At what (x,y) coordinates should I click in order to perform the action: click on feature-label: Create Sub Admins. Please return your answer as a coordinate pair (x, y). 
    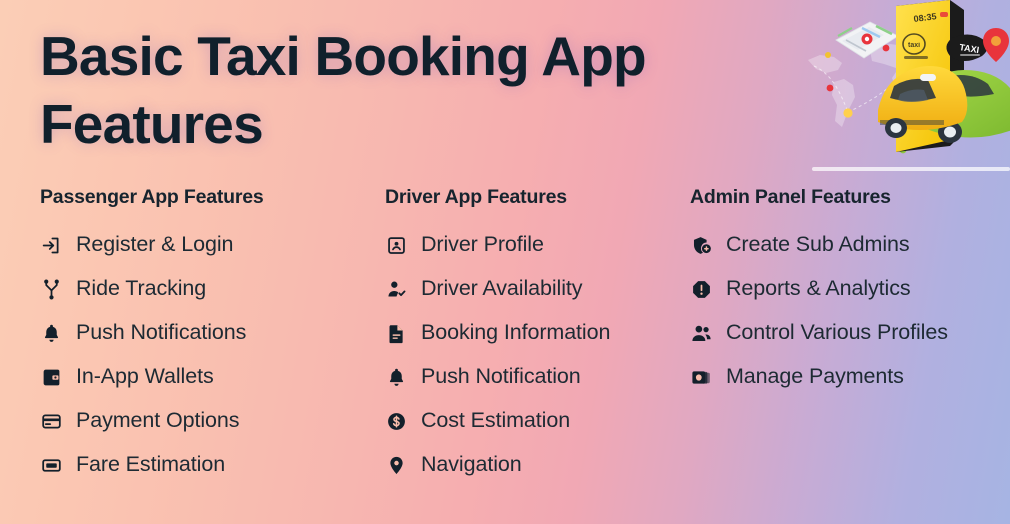
    Looking at the image, I should click on (818, 244).